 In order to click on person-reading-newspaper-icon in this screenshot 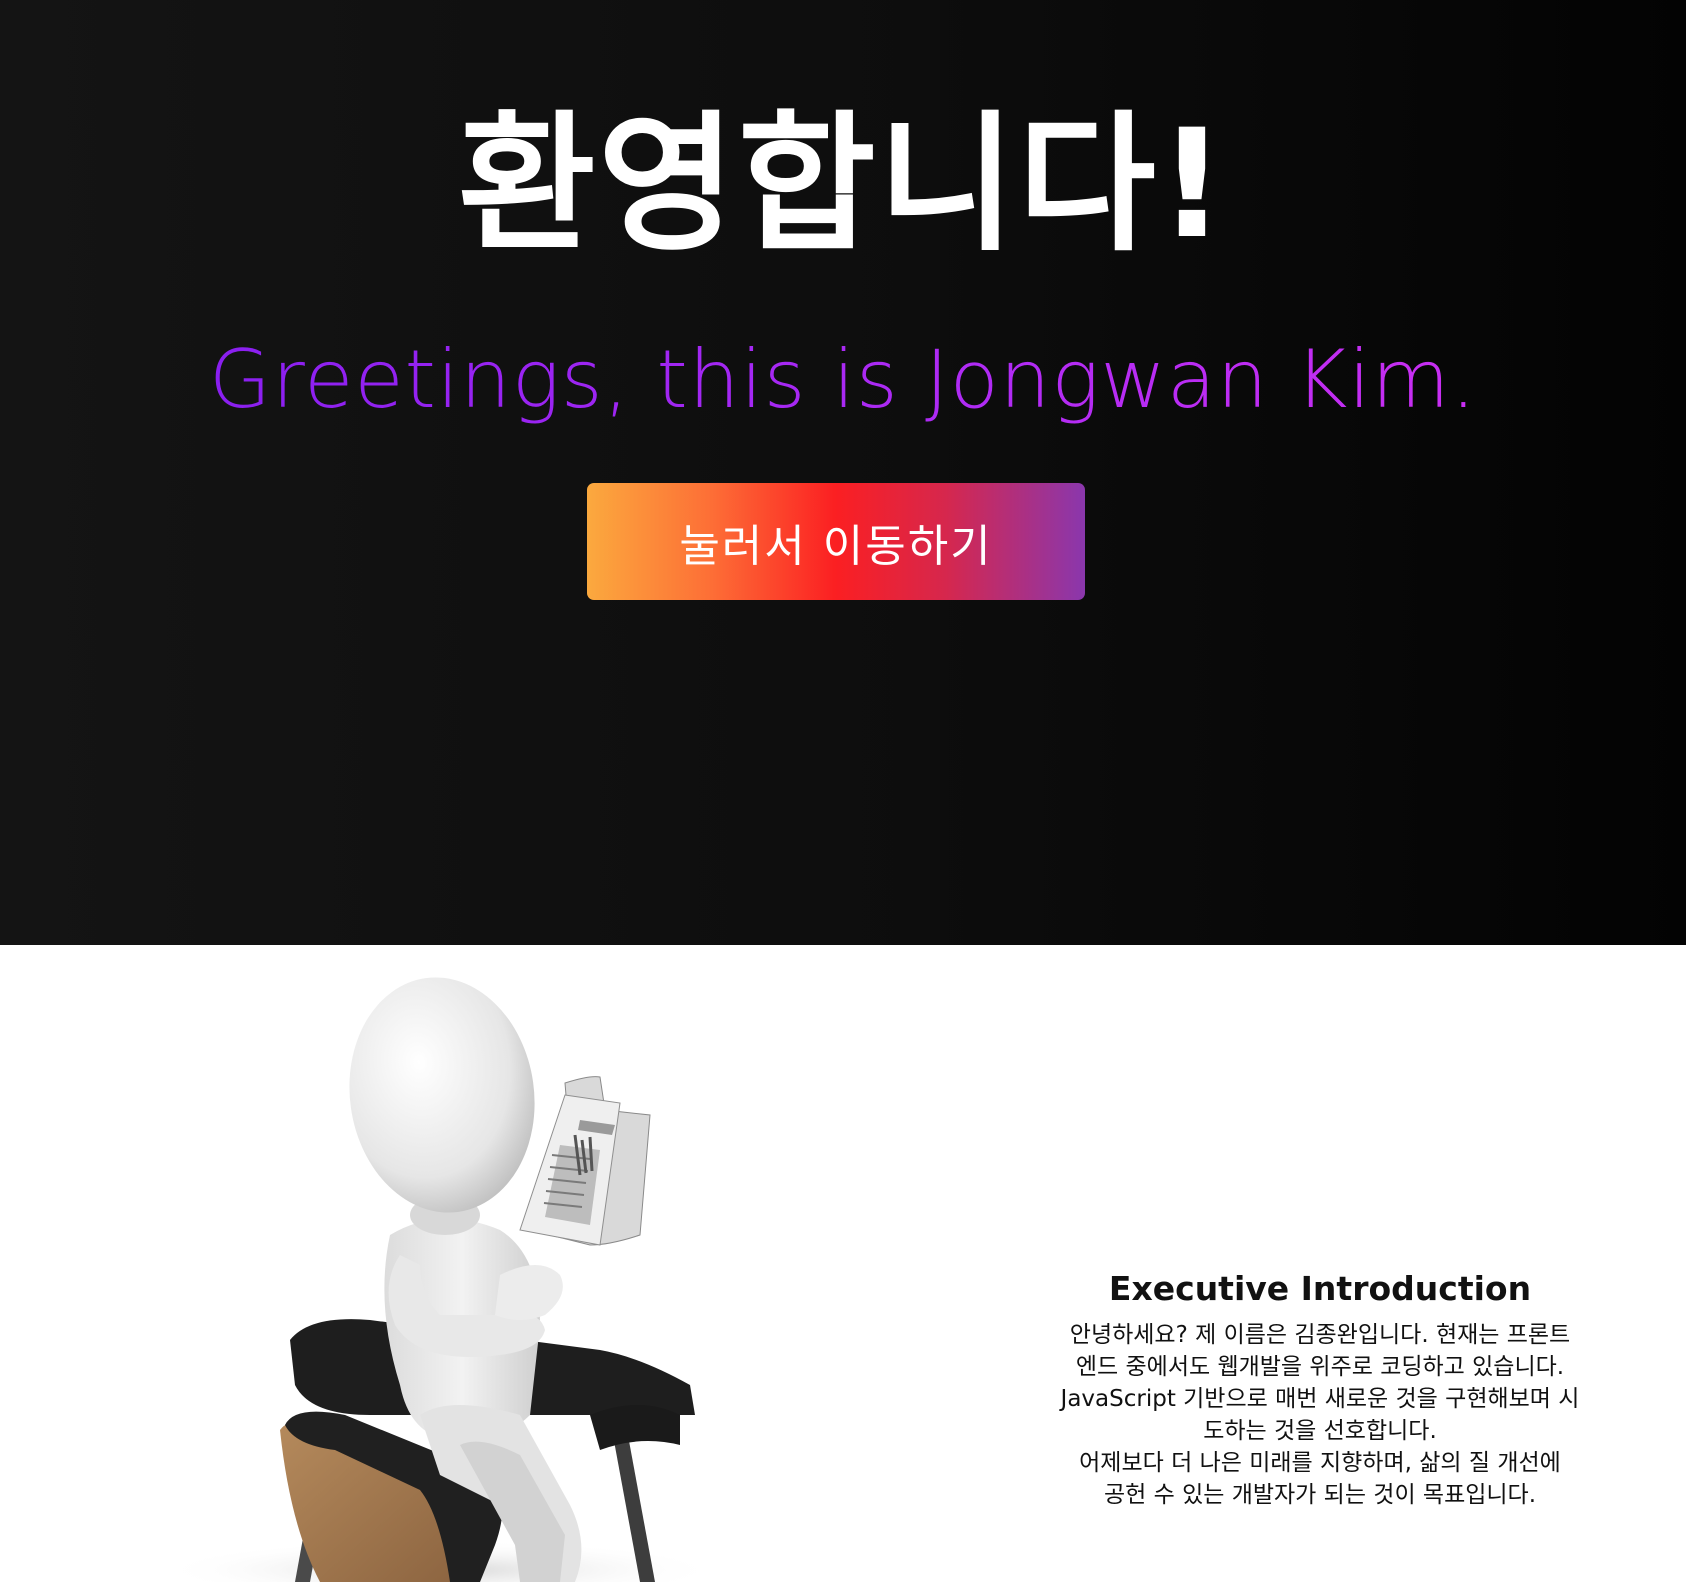, I will do `click(440, 1279)`.